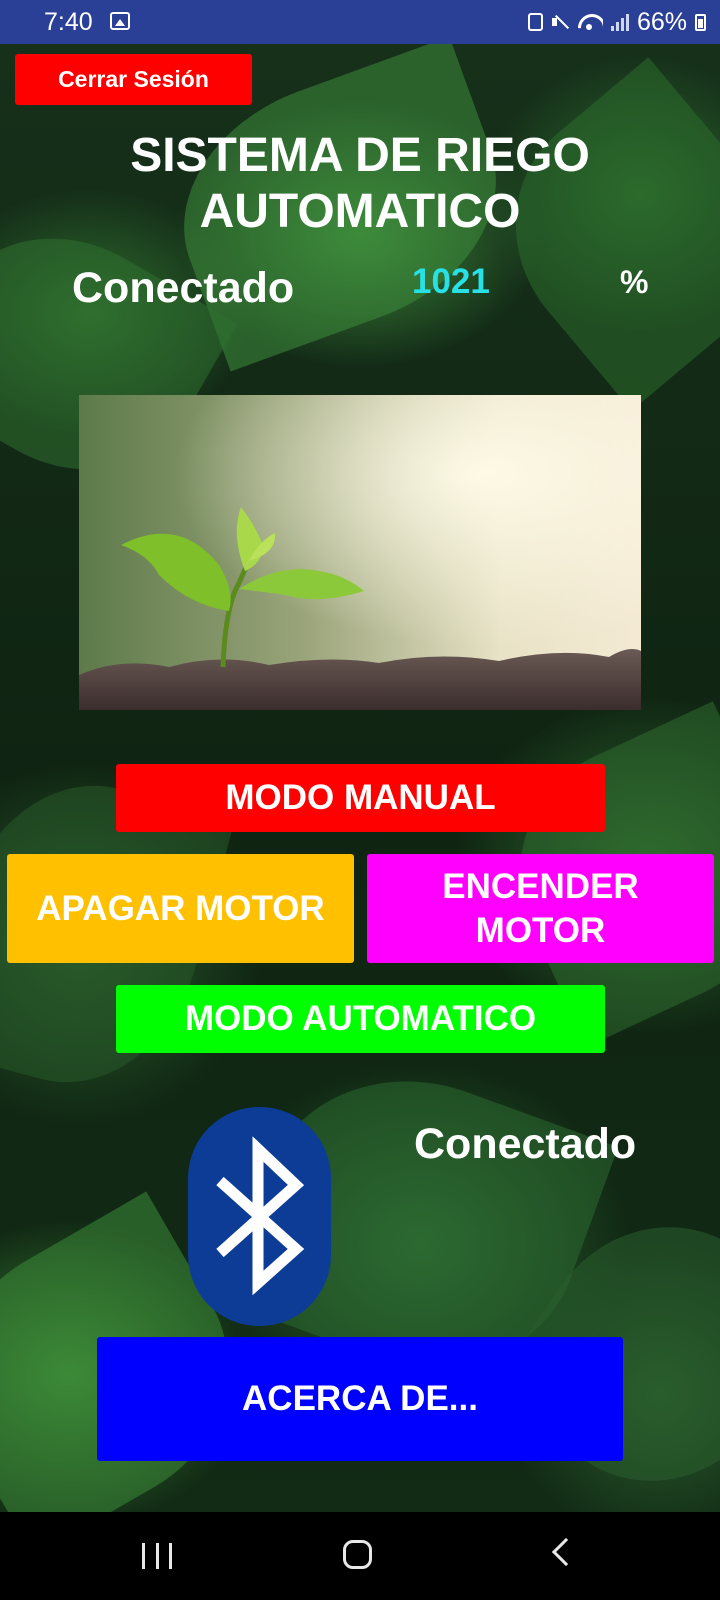 The width and height of the screenshot is (720, 1600). What do you see at coordinates (157, 1556) in the screenshot?
I see `recent-apps-icon` at bounding box center [157, 1556].